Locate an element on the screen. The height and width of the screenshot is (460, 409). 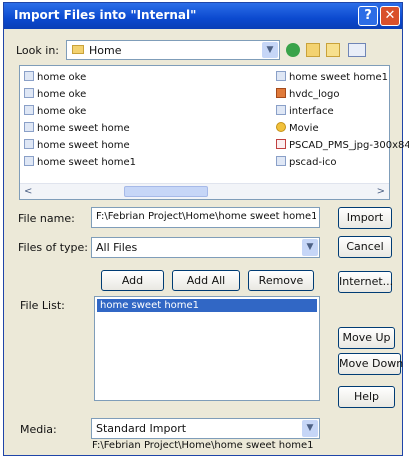
file-name: interface is located at coordinates (311, 111).